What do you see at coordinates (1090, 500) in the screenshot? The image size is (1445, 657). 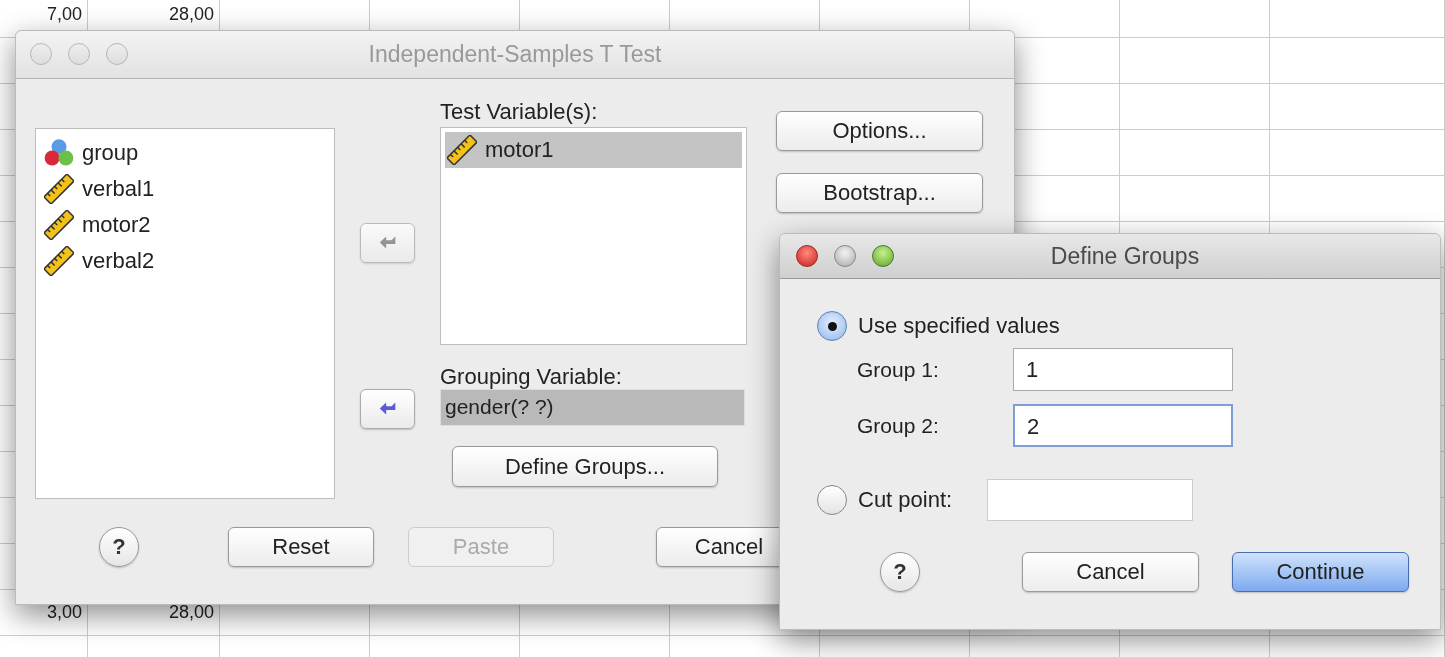 I see `cut-point-field` at bounding box center [1090, 500].